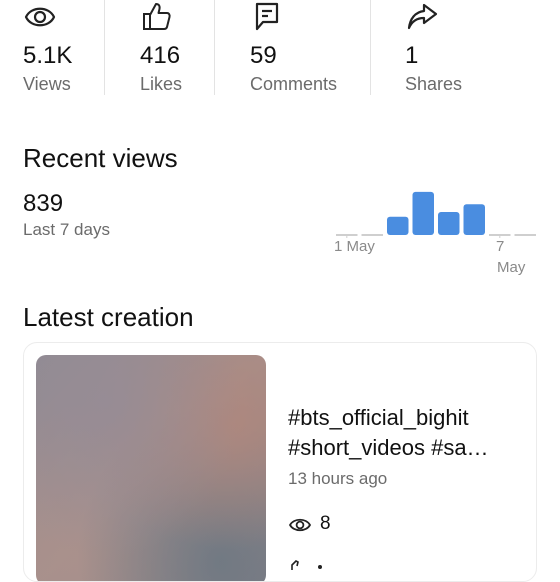  I want to click on views-bar-chart: 1 May 7 May, so click(436, 234).